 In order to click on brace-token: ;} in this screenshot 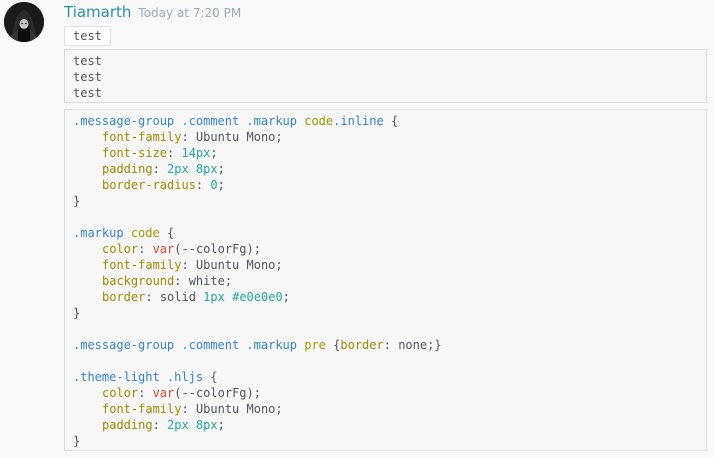, I will do `click(434, 345)`.